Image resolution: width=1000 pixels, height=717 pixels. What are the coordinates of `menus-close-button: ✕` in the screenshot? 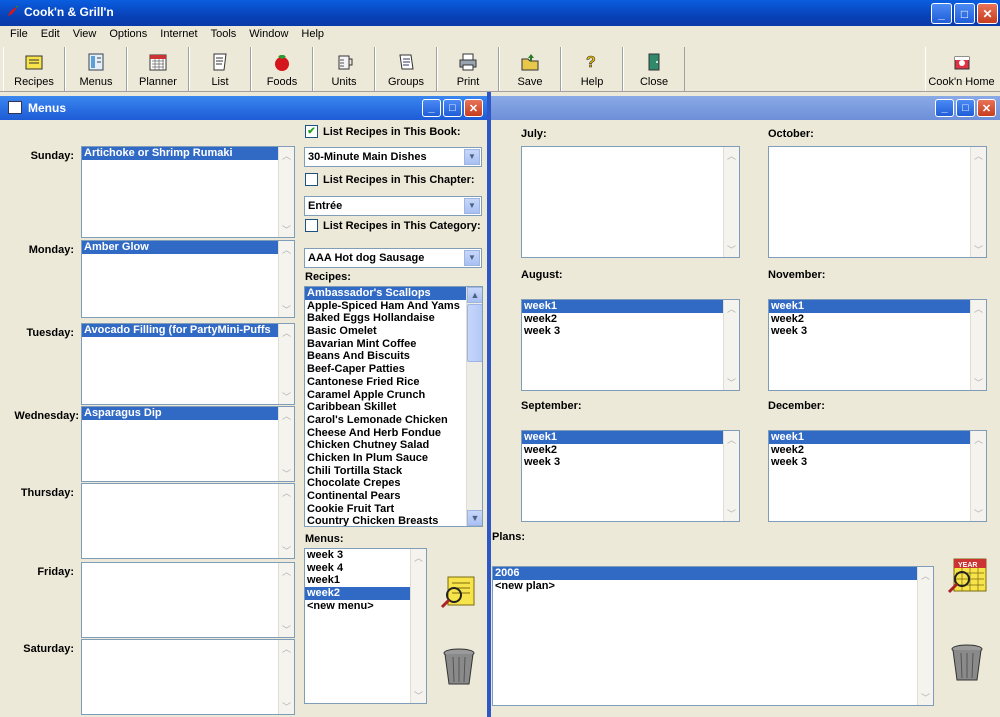 It's located at (473, 108).